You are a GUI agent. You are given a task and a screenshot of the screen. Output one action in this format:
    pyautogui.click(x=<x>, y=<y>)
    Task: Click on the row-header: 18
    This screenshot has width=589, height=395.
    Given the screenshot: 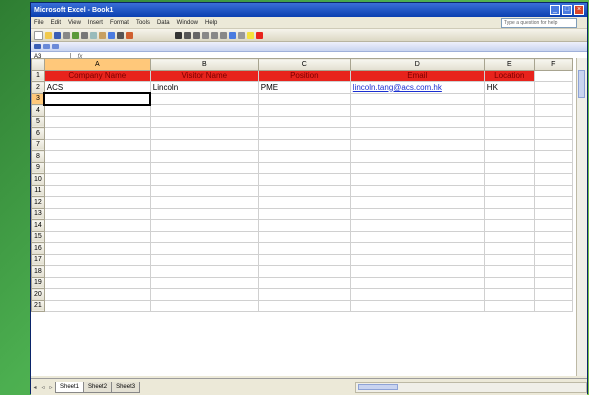 What is the action you would take?
    pyautogui.click(x=38, y=271)
    